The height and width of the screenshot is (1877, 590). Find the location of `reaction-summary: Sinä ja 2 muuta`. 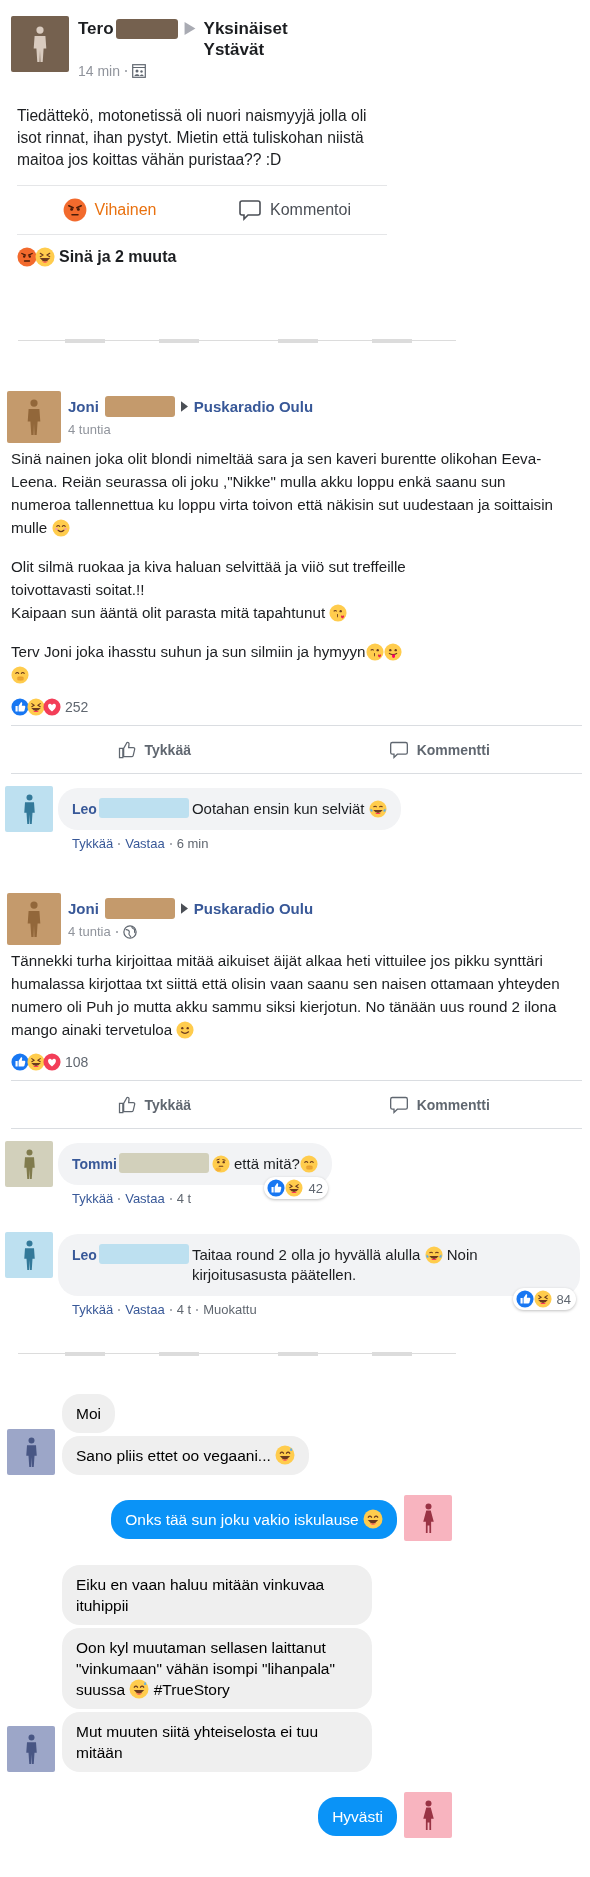

reaction-summary: Sinä ja 2 muuta is located at coordinates (118, 257).